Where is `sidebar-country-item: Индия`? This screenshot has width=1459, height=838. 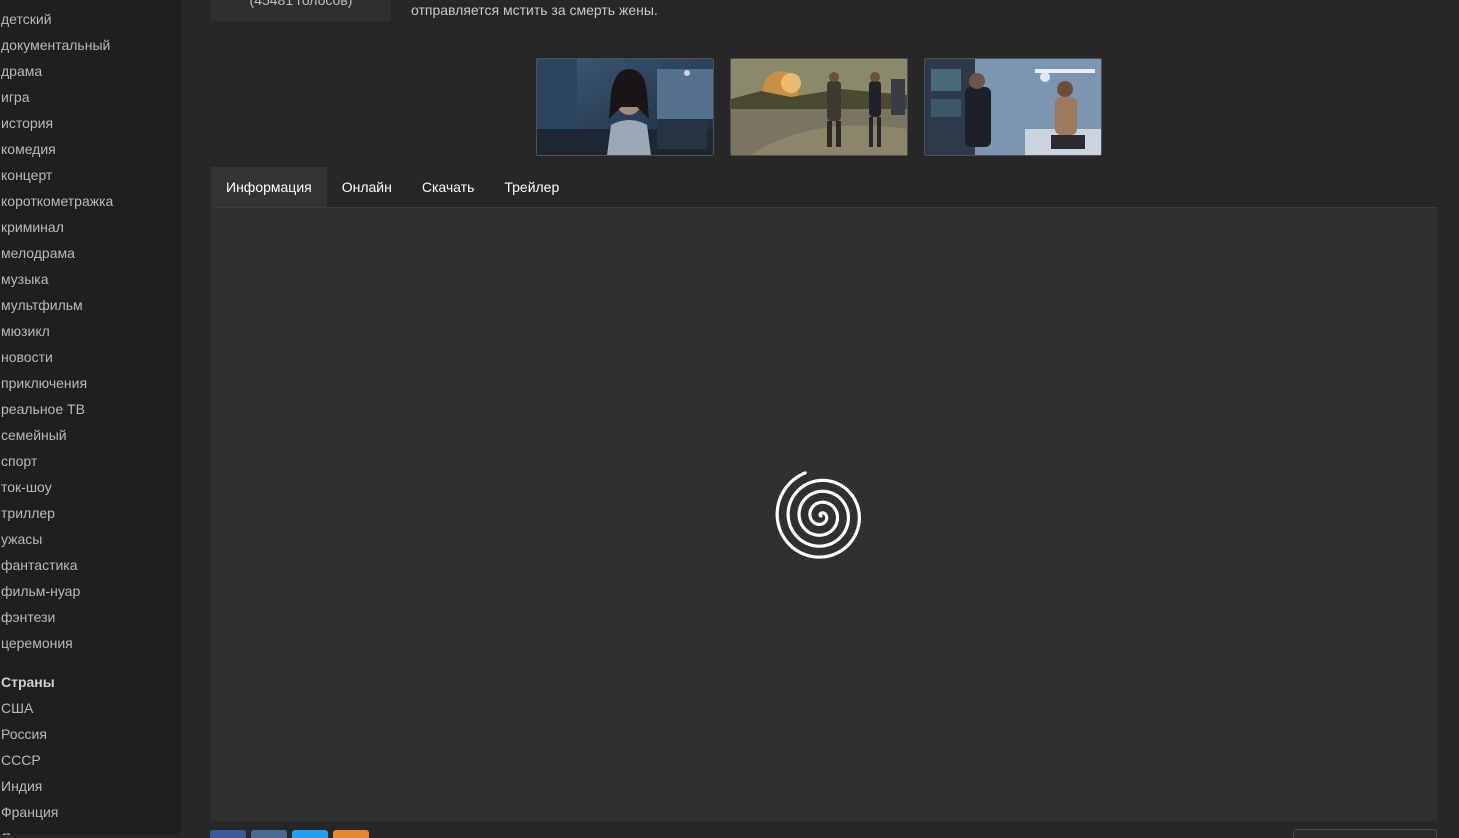 sidebar-country-item: Индия is located at coordinates (29, 786).